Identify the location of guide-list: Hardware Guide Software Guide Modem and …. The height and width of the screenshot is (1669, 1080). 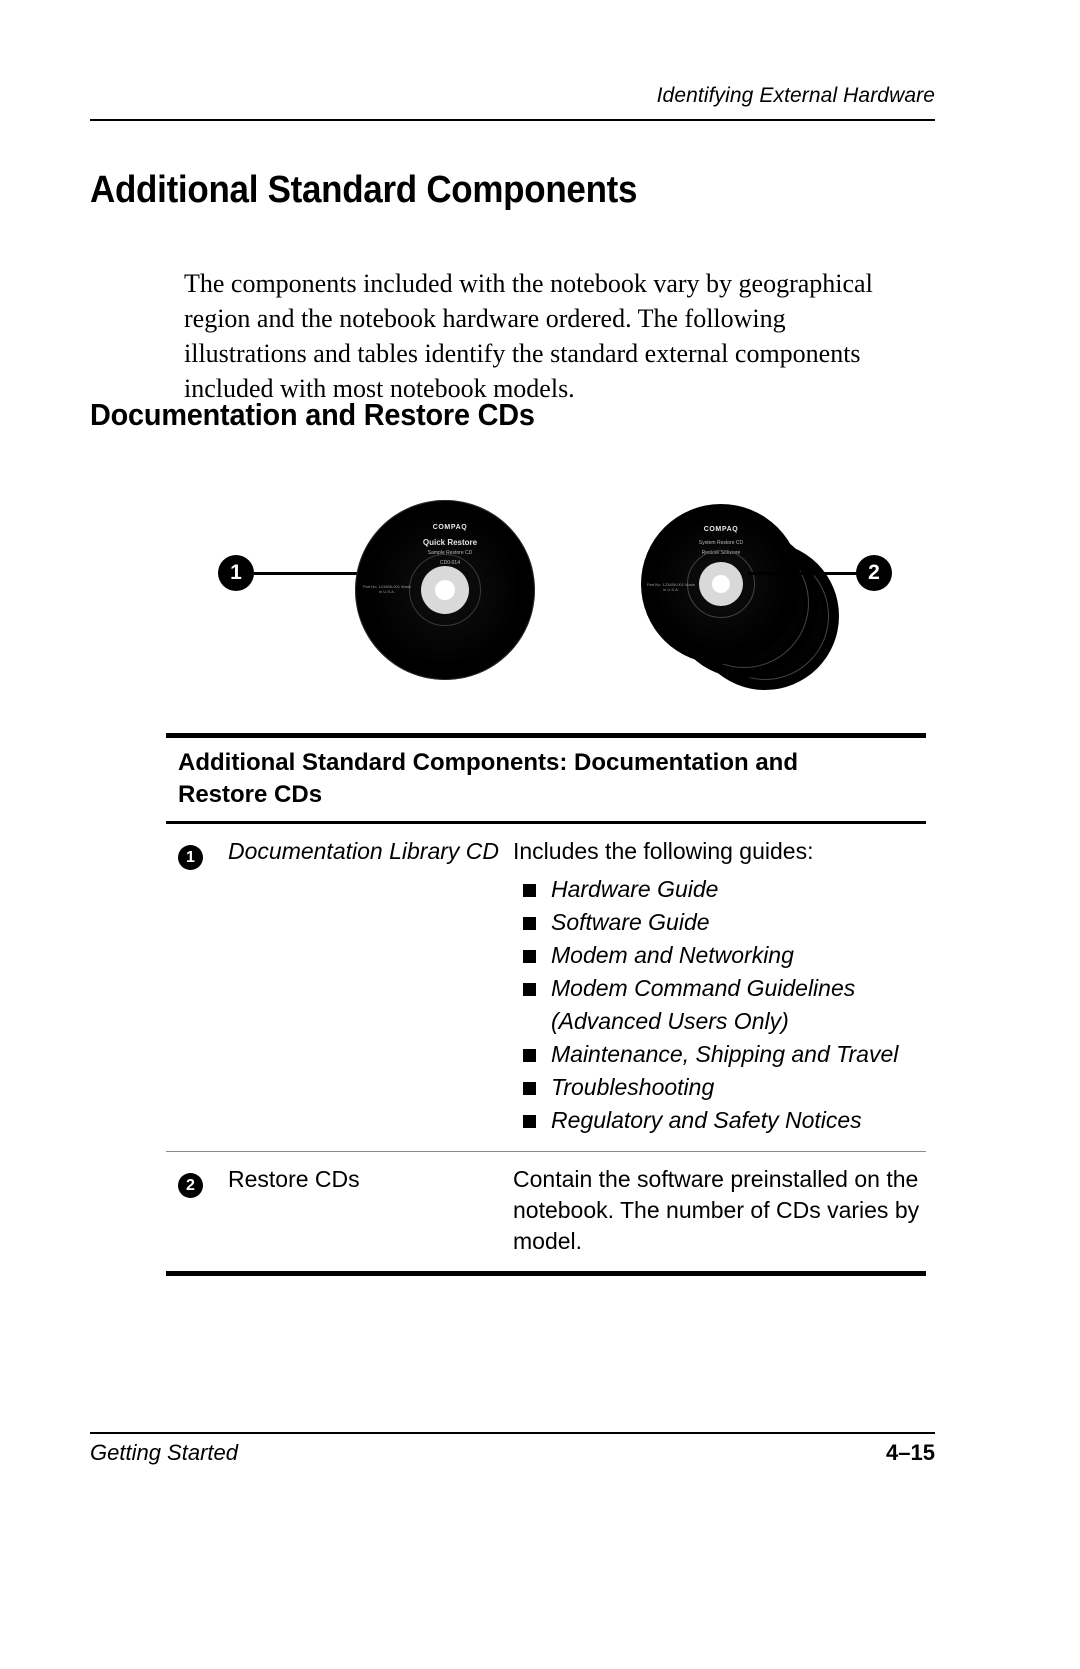
(719, 1005).